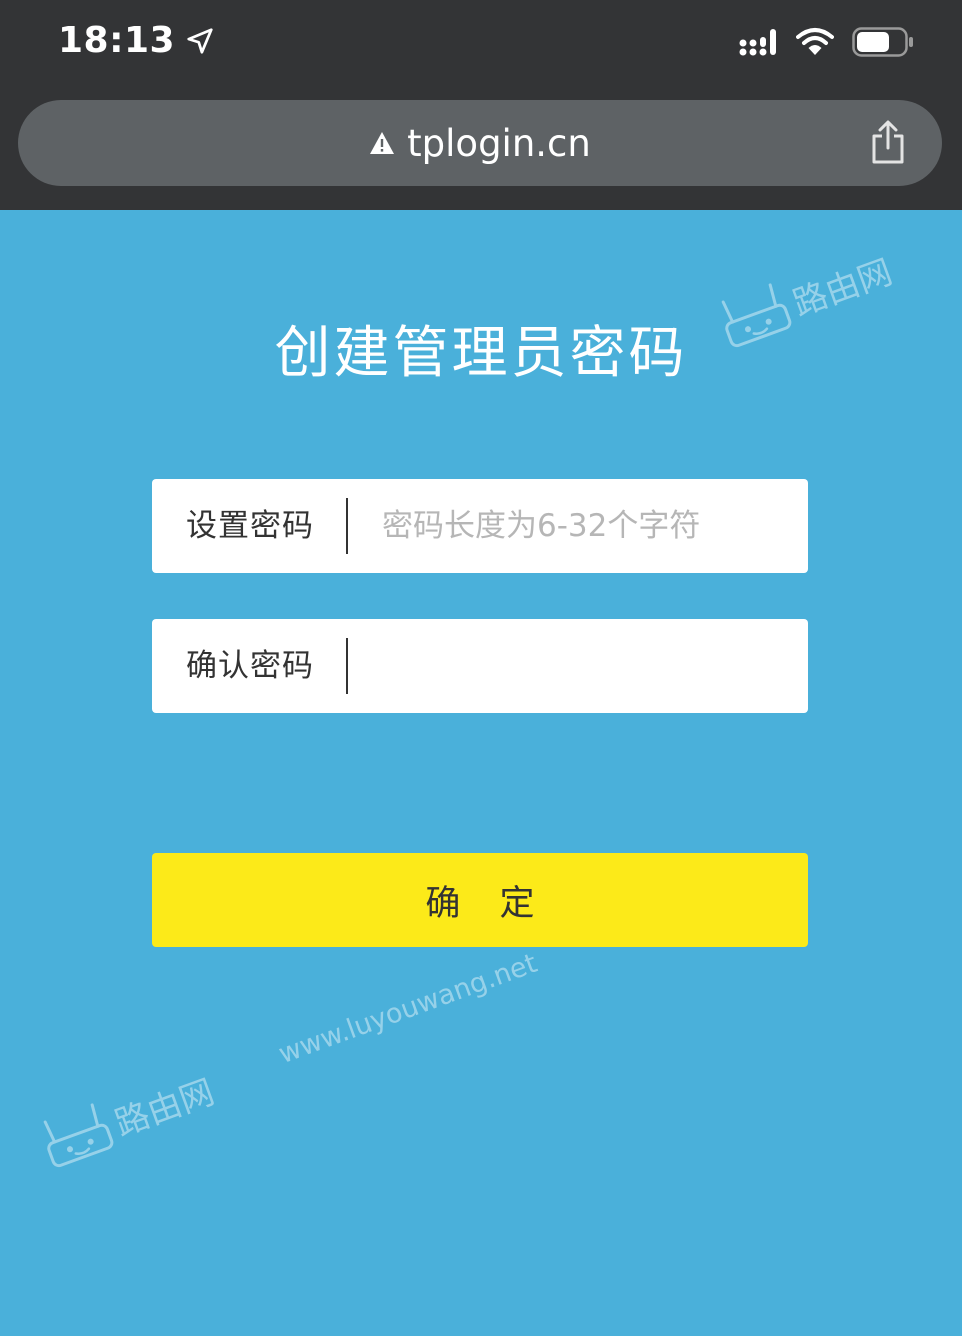 Image resolution: width=962 pixels, height=1336 pixels. Describe the element at coordinates (757, 42) in the screenshot. I see `signal-icon` at that location.